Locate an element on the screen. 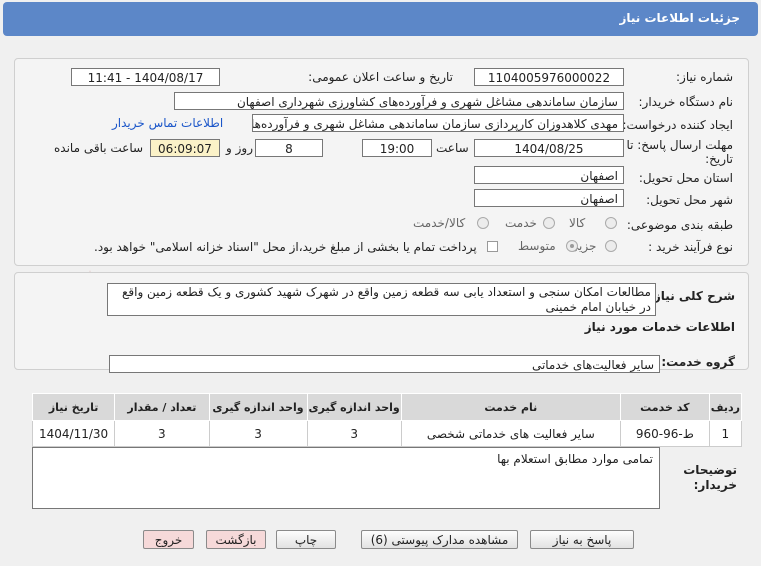 The width and height of the screenshot is (761, 566). contact-info-link: اطلاعات تماس خریدار is located at coordinates (167, 123).